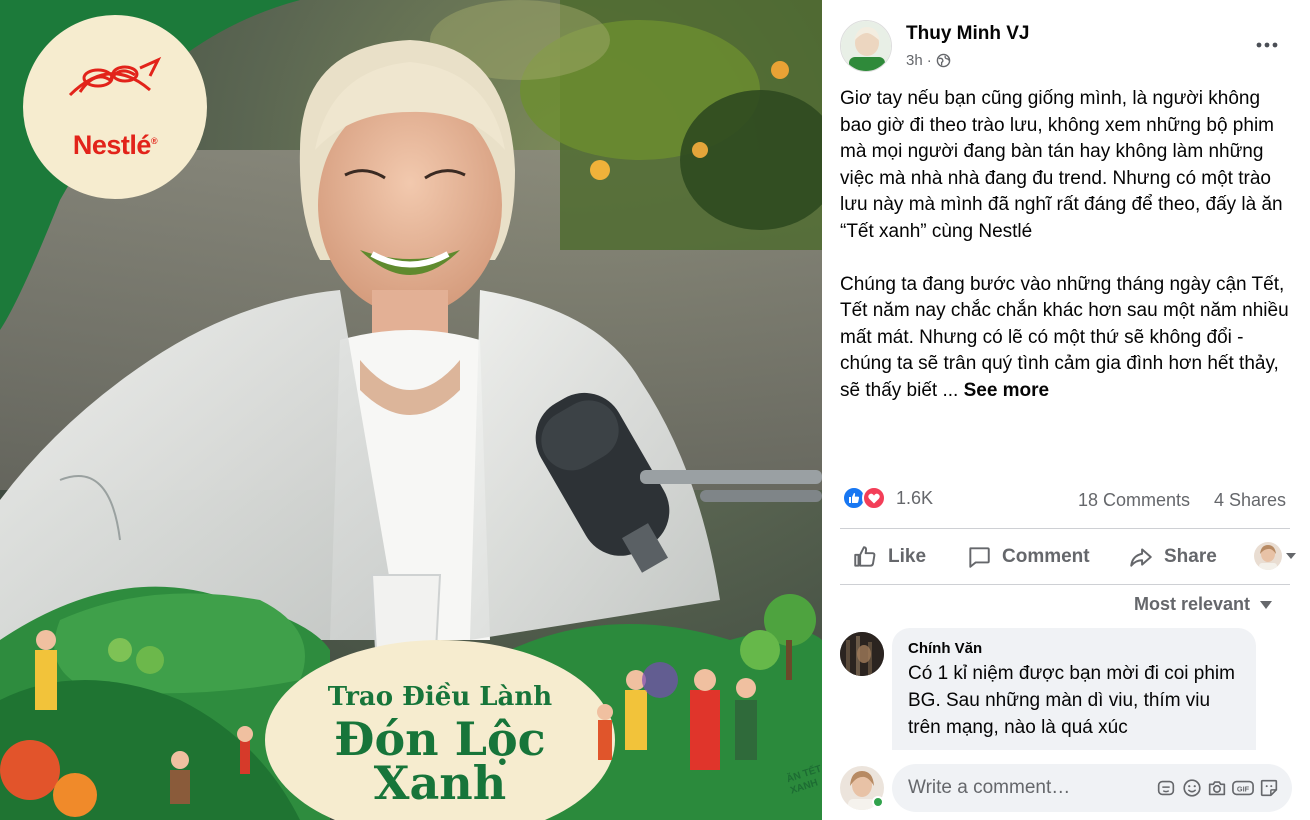 The image size is (1310, 820). I want to click on svg-text: GIF, so click(1243, 789).